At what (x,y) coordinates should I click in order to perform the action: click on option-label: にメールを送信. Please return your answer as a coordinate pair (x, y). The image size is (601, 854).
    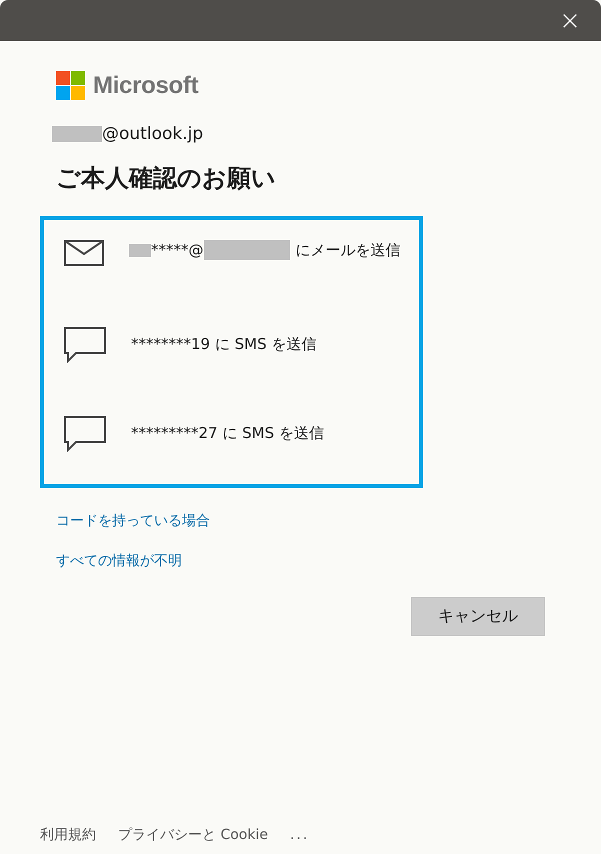
    Looking at the image, I should click on (348, 250).